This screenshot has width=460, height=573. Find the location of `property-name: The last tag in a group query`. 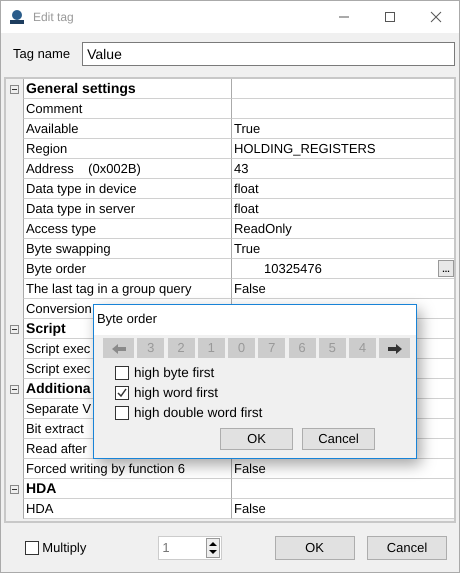

property-name: The last tag in a group query is located at coordinates (127, 289).